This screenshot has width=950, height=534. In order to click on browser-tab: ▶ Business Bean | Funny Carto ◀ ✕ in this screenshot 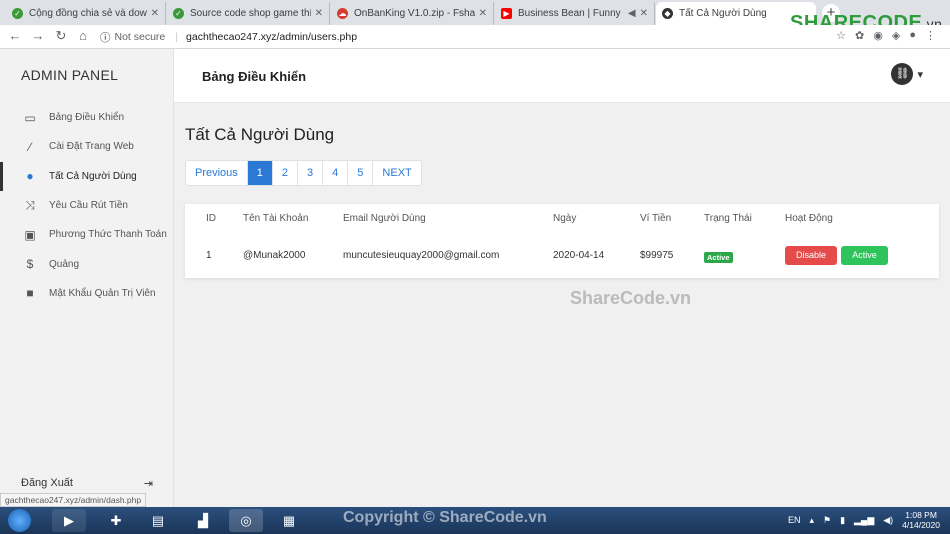, I will do `click(575, 13)`.